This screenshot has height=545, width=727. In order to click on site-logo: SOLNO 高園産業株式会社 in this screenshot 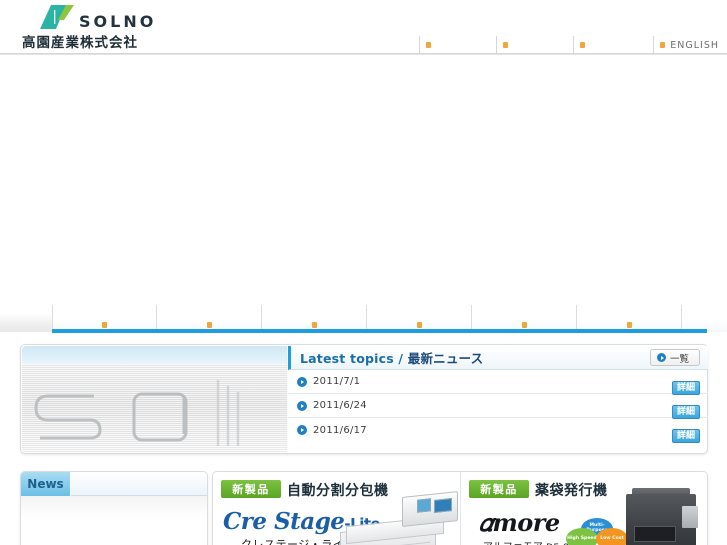, I will do `click(122, 27)`.